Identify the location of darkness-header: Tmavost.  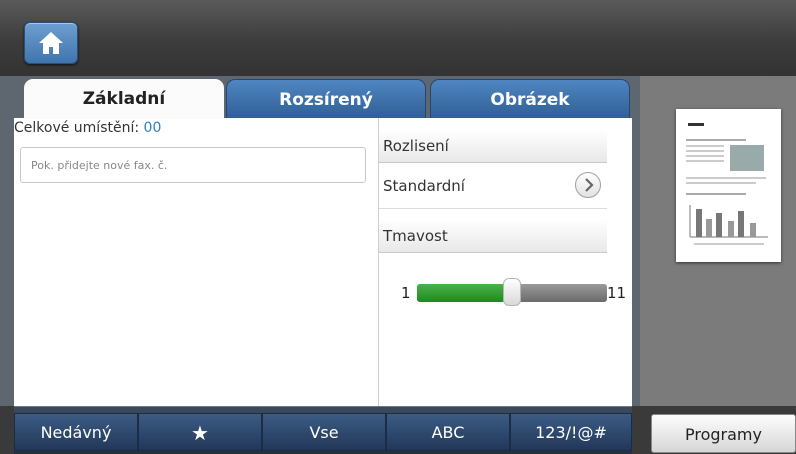
(493, 236).